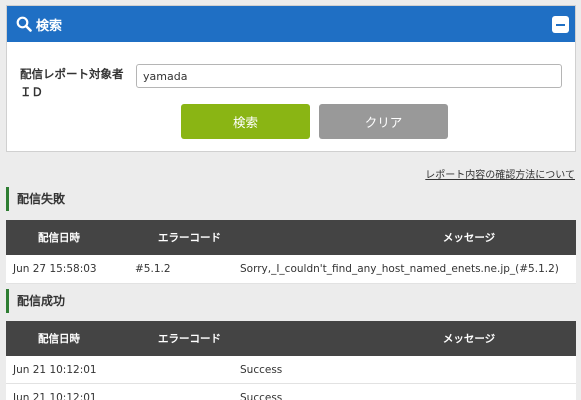 This screenshot has width=581, height=400. I want to click on search-icon, so click(24, 24).